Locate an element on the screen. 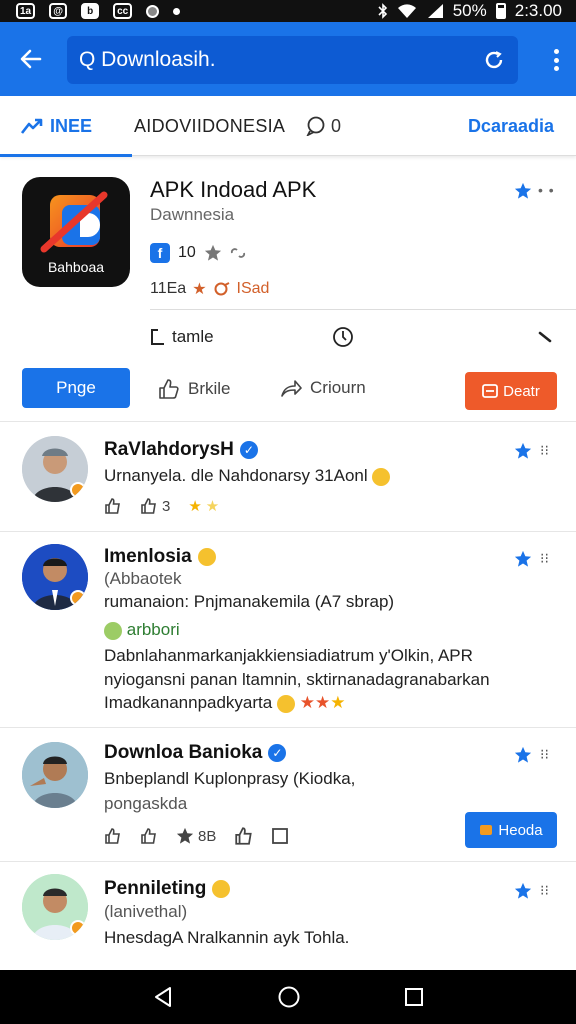 The width and height of the screenshot is (576, 1024). bookmark-button is located at coordinates (280, 836).